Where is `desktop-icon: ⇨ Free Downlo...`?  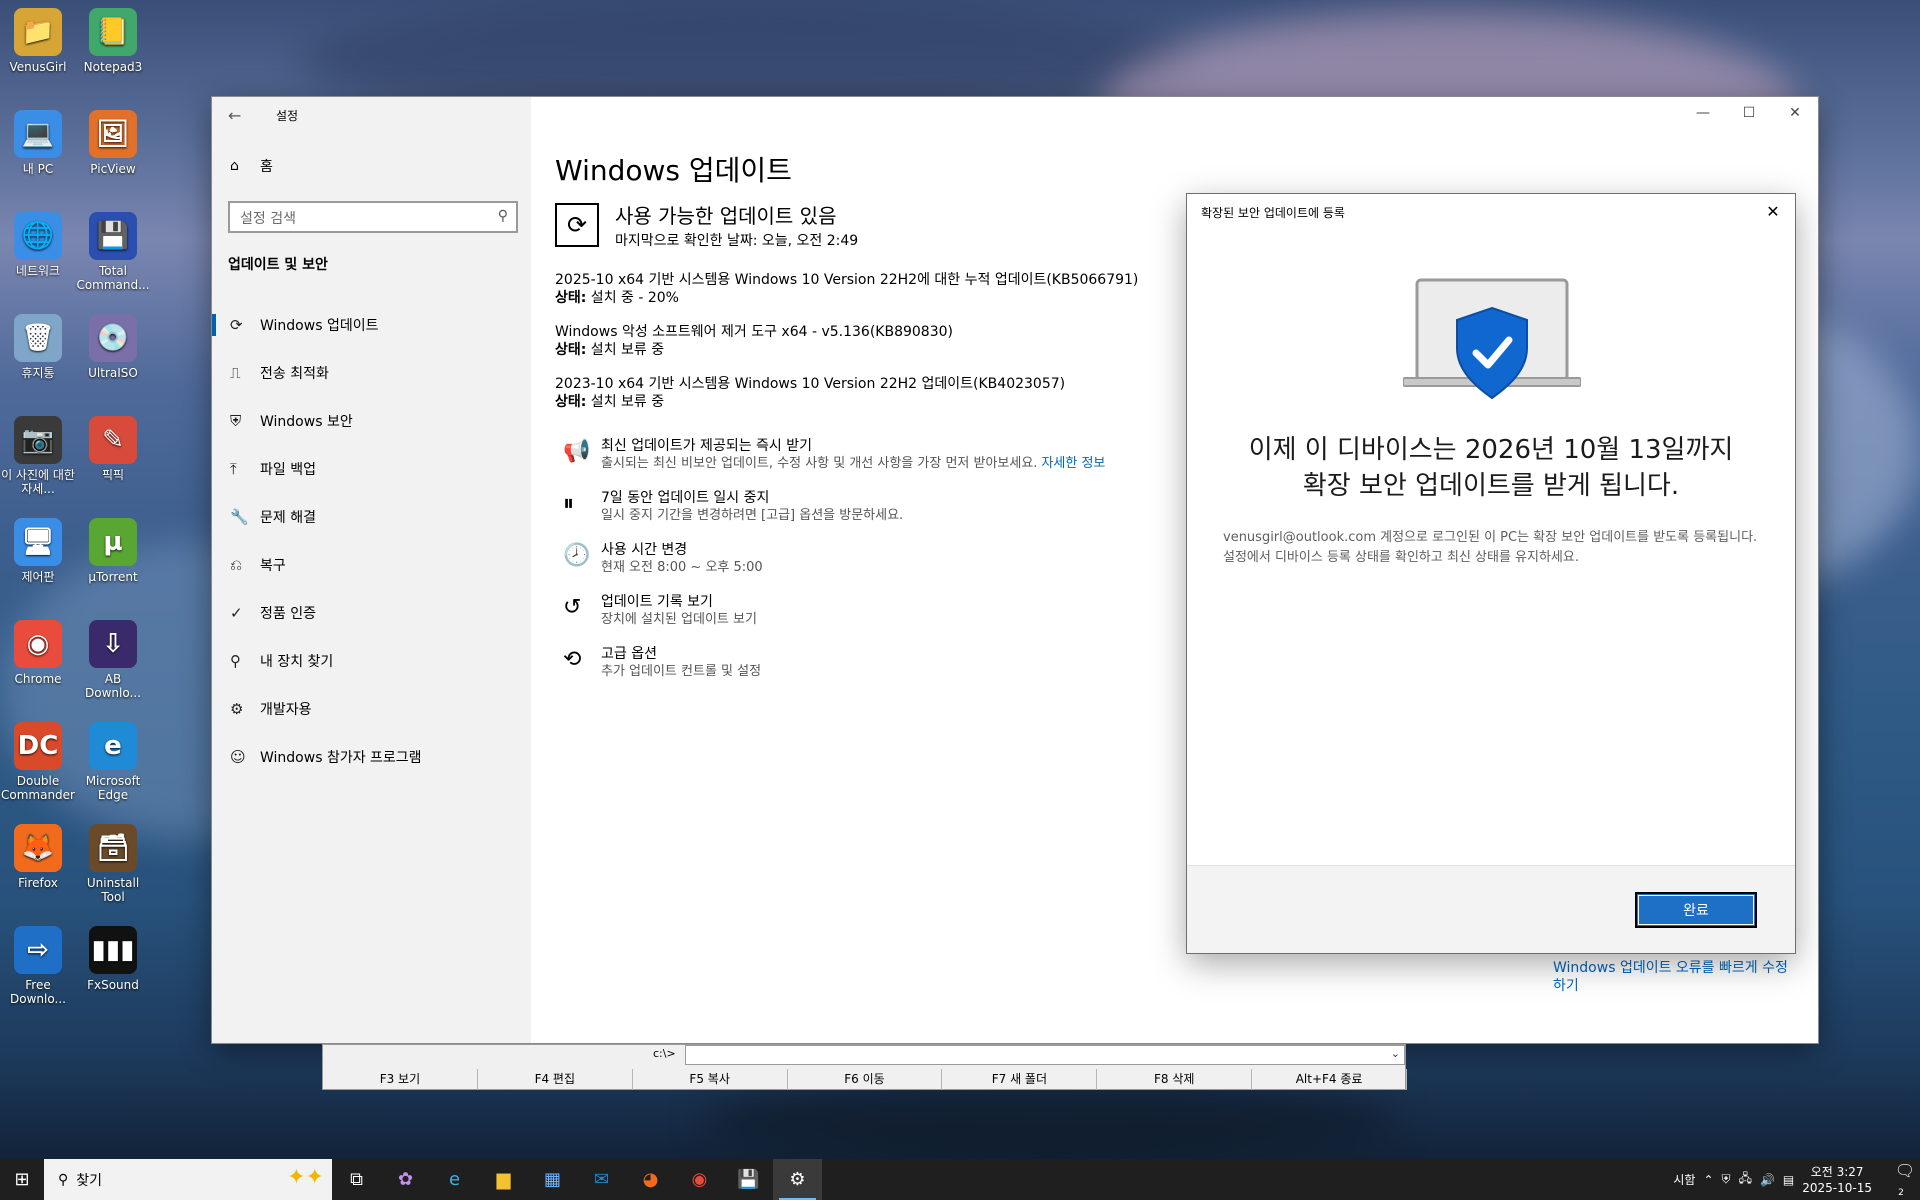 desktop-icon: ⇨ Free Downlo... is located at coordinates (38, 966).